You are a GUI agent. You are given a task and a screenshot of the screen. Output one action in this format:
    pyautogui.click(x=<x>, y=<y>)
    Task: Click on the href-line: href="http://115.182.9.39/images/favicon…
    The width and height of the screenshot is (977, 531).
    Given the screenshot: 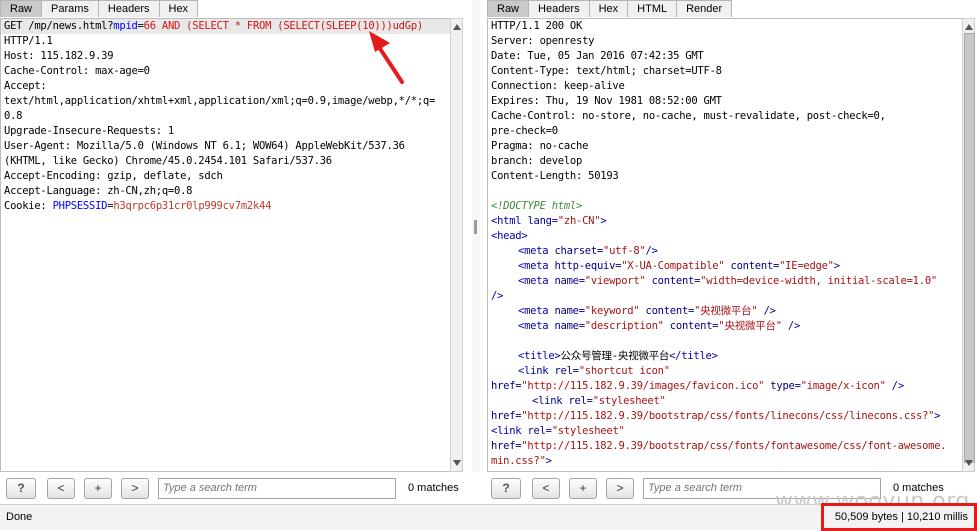 What is the action you would take?
    pyautogui.click(x=725, y=386)
    